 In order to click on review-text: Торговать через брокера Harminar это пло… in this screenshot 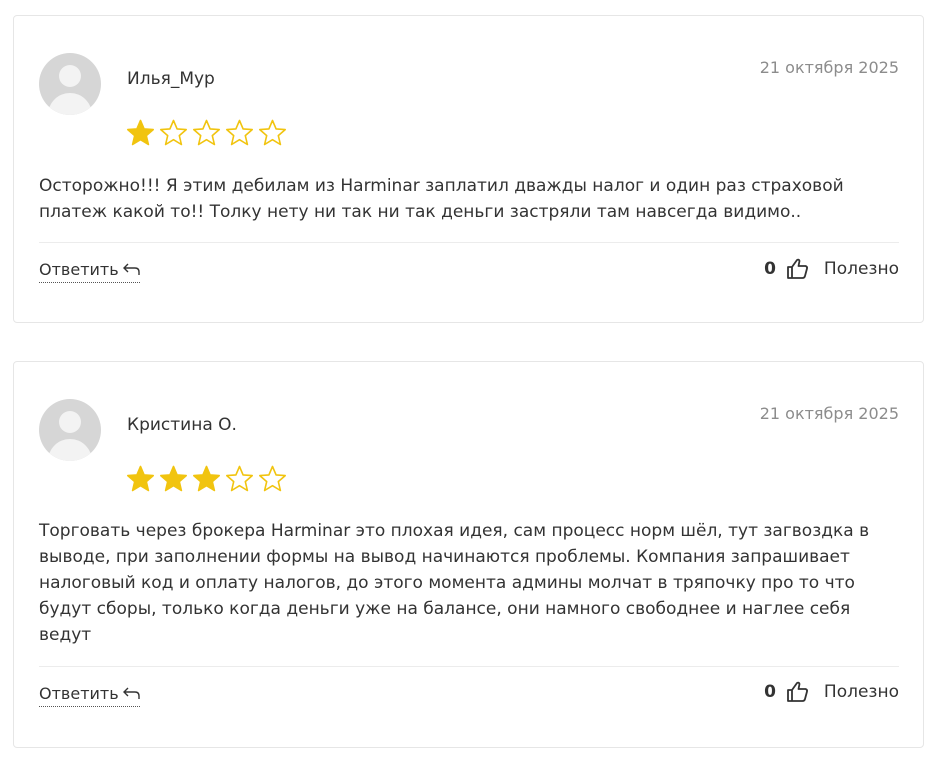, I will do `click(454, 583)`.